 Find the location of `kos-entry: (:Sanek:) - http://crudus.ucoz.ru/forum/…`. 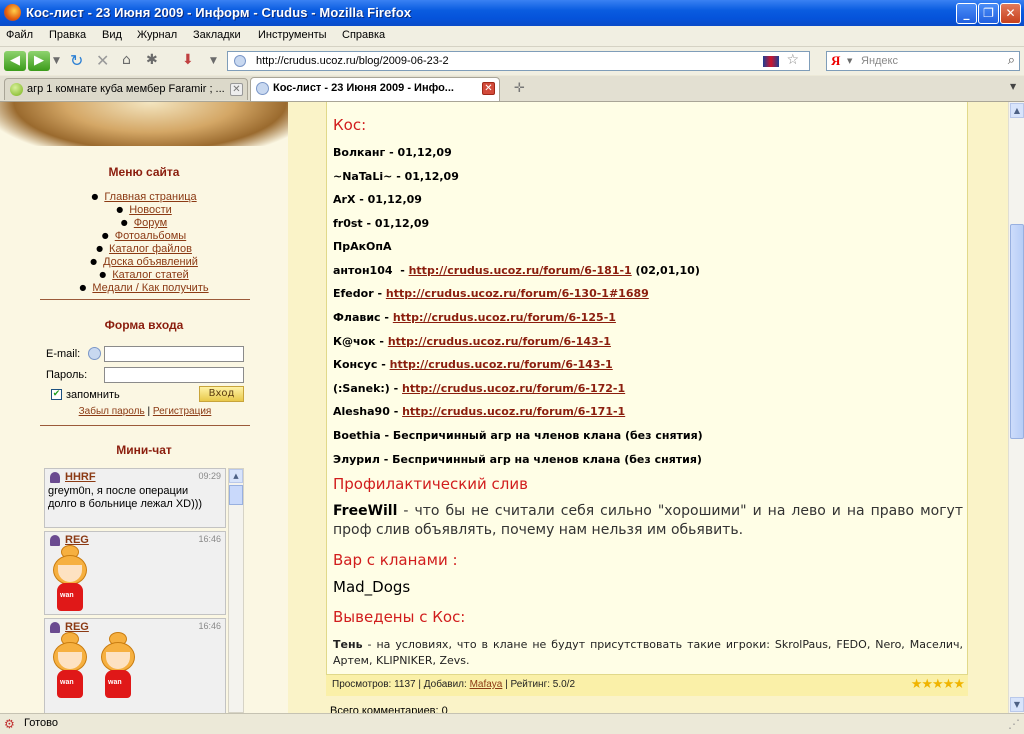

kos-entry: (:Sanek:) - http://crudus.ucoz.ru/forum/… is located at coordinates (479, 388).